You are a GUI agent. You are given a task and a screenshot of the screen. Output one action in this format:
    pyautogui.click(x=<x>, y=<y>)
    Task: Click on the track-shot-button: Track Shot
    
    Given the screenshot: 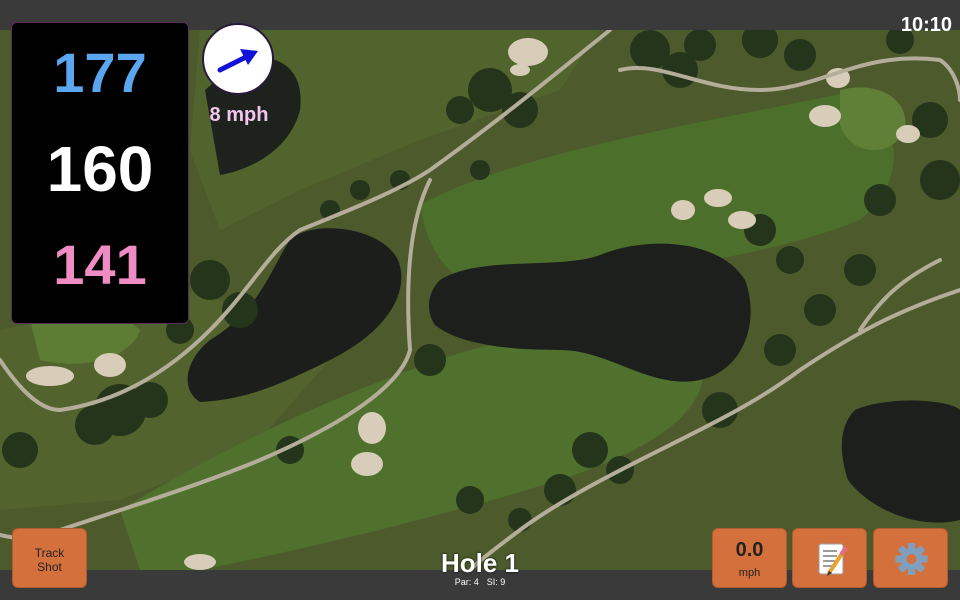 What is the action you would take?
    pyautogui.click(x=49, y=558)
    